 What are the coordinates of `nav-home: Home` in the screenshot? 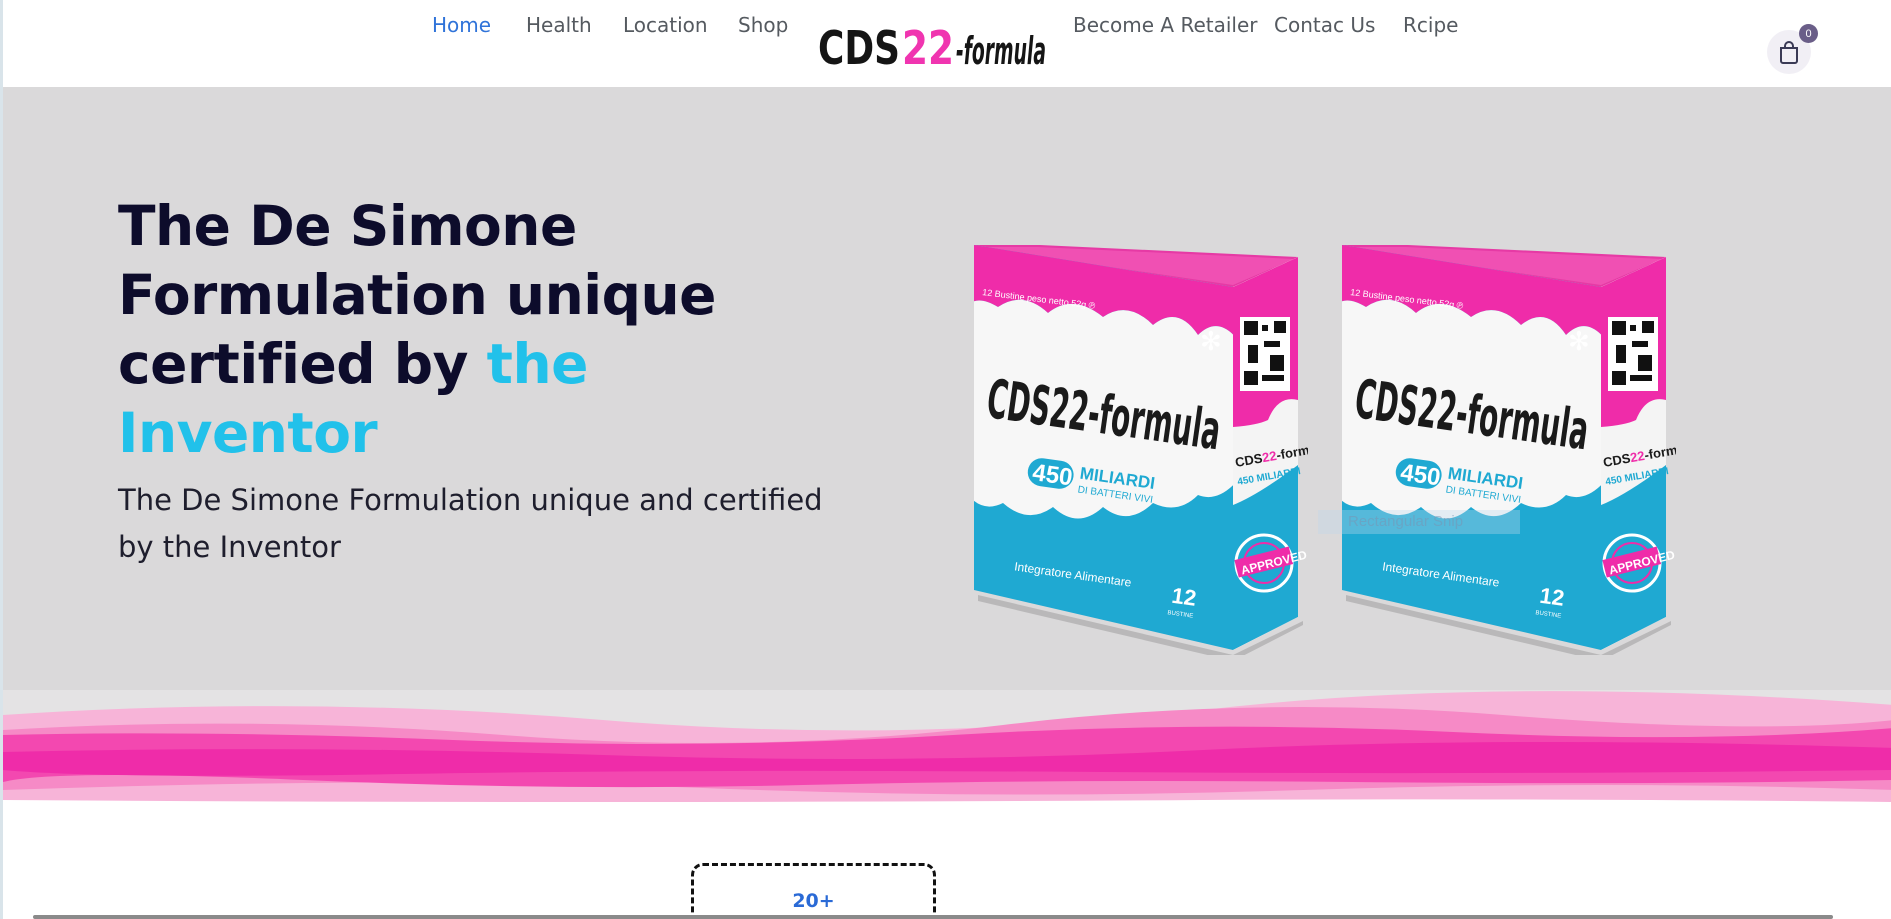 It's located at (461, 25).